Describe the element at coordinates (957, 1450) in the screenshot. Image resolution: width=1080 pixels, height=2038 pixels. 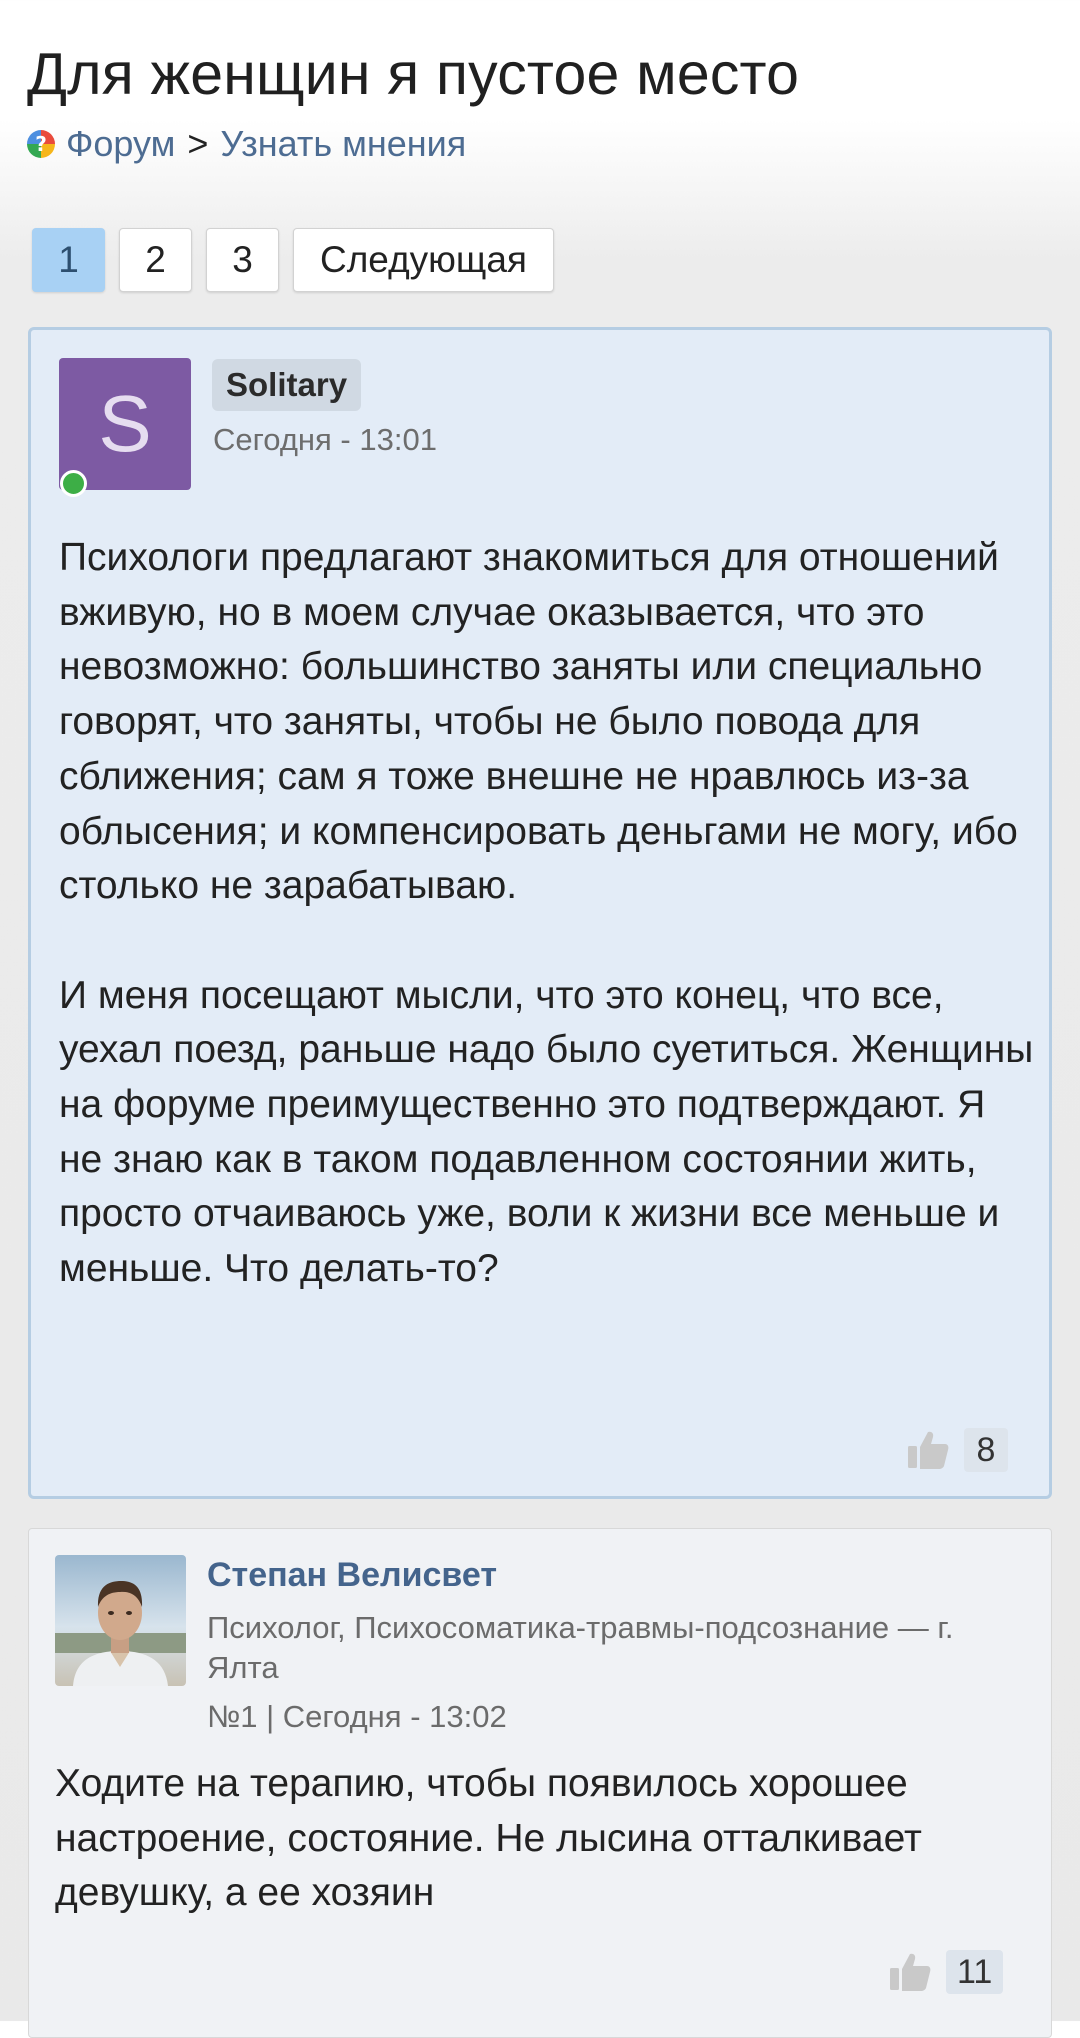
I see `main-post-like: 8` at that location.